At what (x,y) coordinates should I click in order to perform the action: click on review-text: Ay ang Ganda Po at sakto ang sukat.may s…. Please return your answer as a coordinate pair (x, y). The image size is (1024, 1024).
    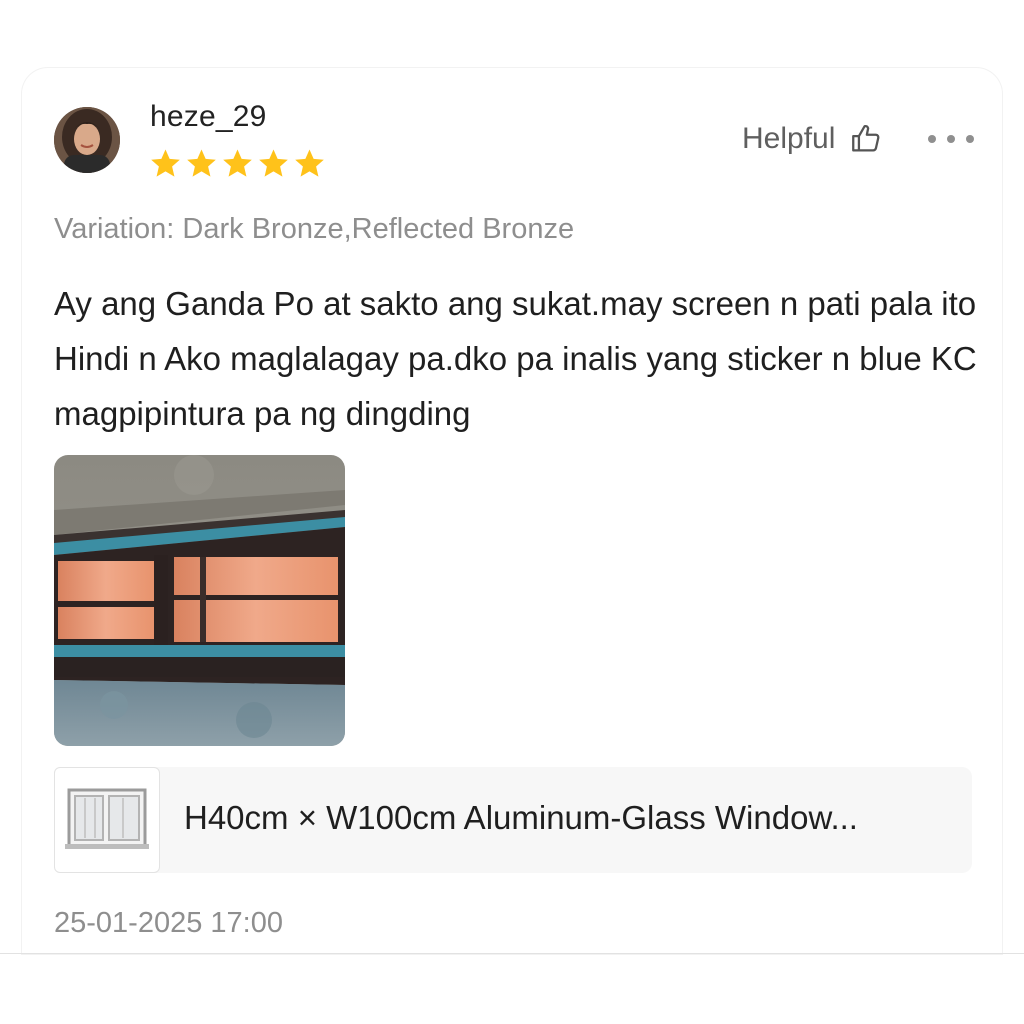
    Looking at the image, I should click on (515, 358).